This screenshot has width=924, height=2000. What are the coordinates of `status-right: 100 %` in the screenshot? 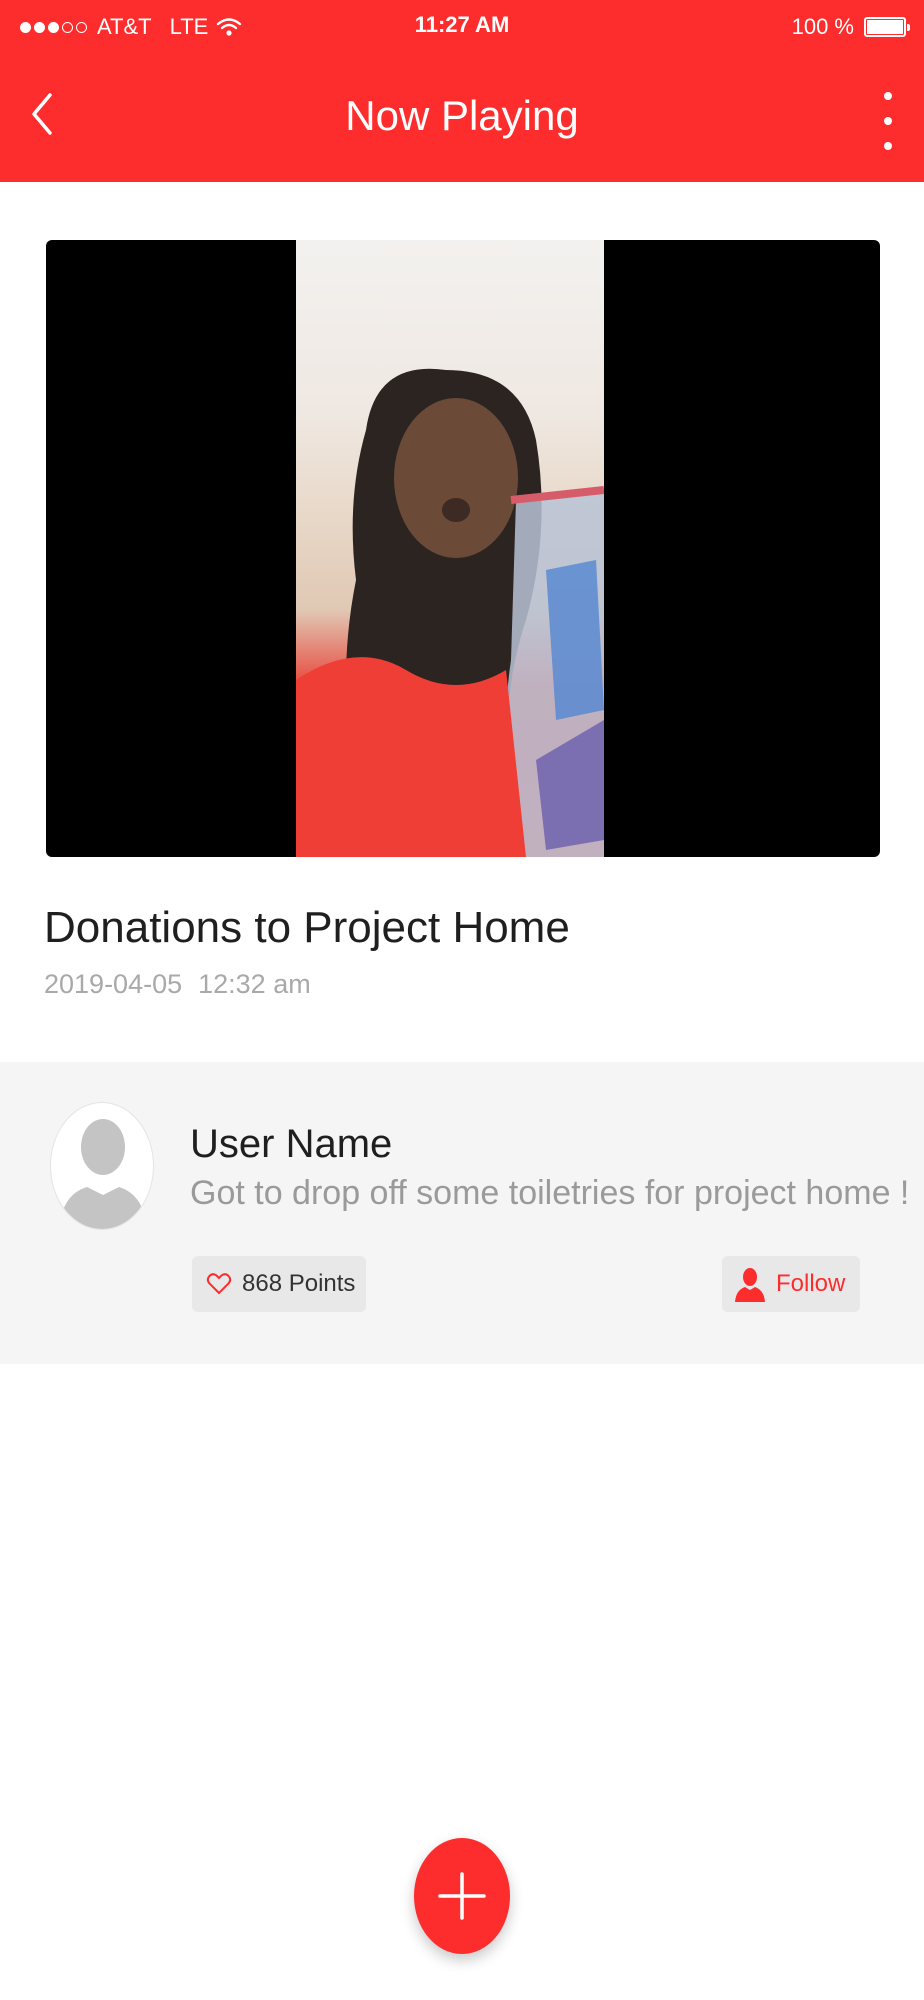 It's located at (850, 27).